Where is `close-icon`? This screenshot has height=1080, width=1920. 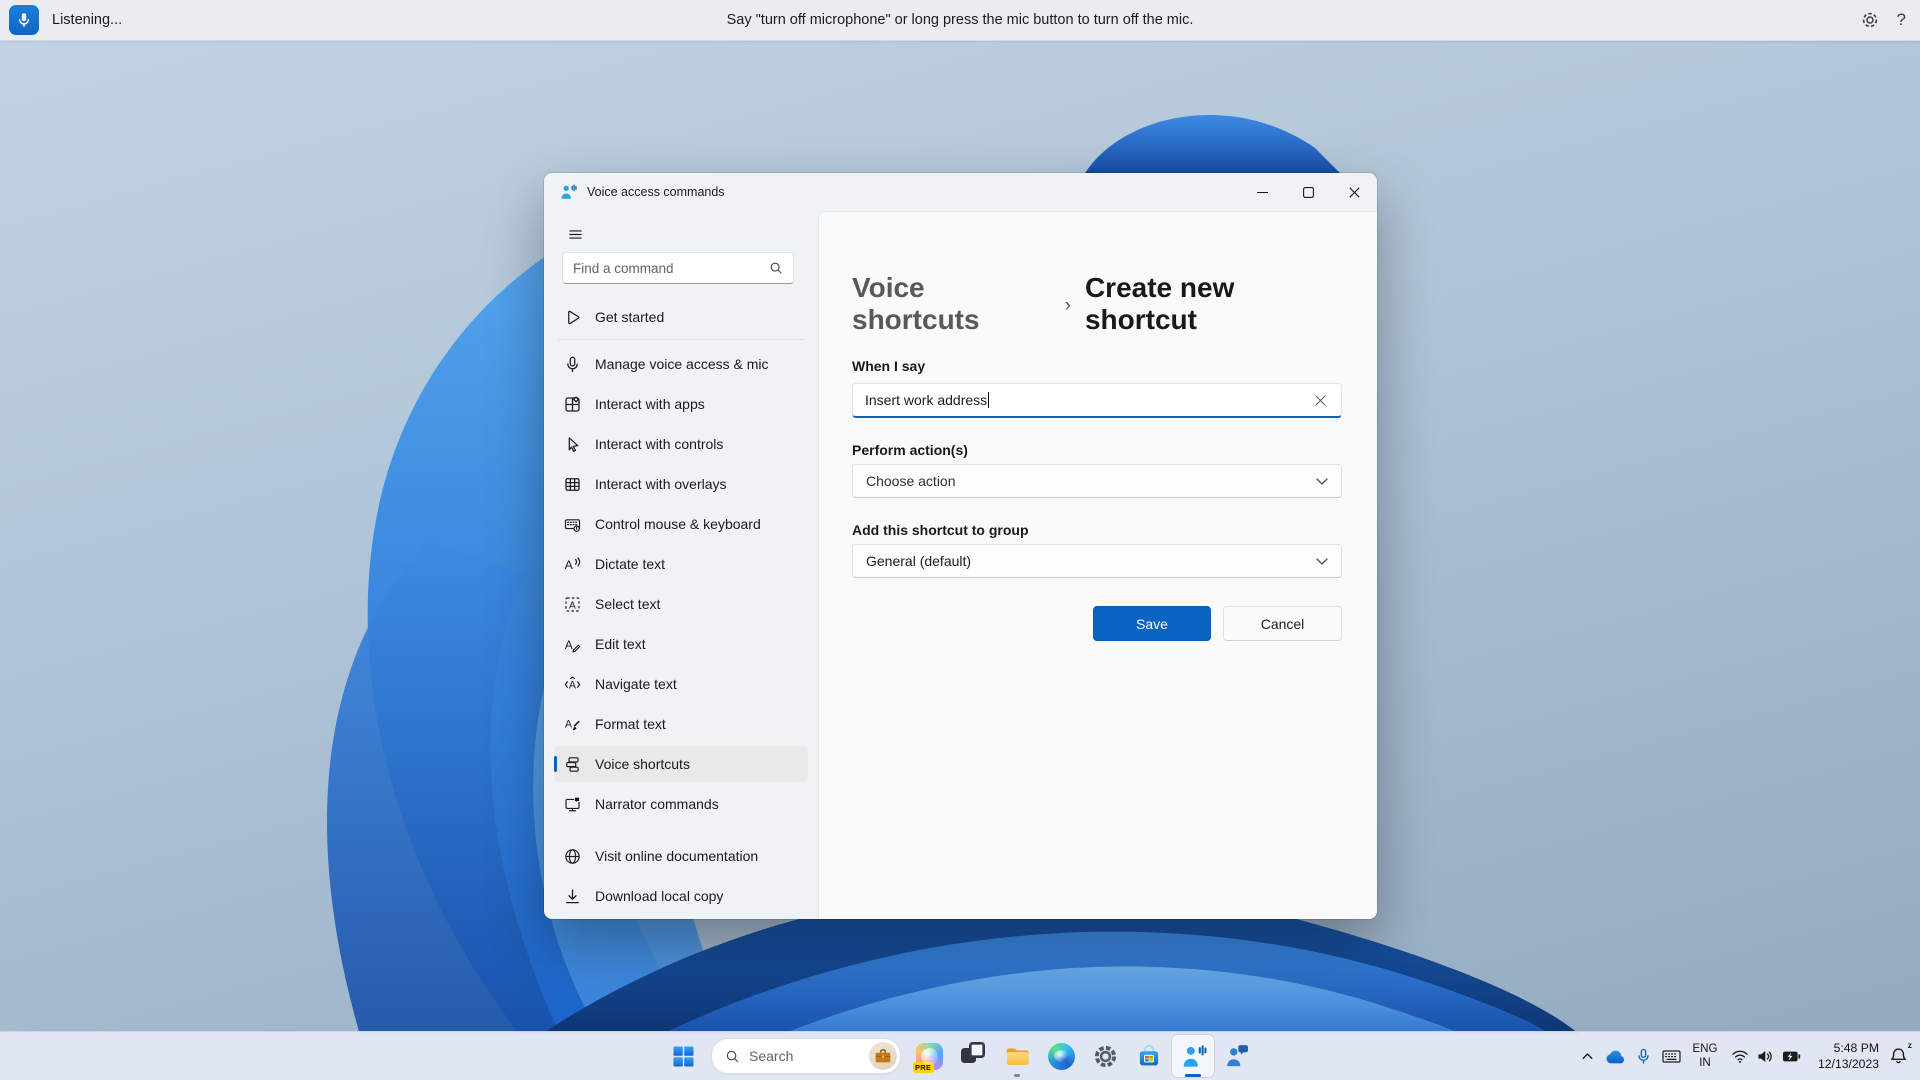 close-icon is located at coordinates (1320, 400).